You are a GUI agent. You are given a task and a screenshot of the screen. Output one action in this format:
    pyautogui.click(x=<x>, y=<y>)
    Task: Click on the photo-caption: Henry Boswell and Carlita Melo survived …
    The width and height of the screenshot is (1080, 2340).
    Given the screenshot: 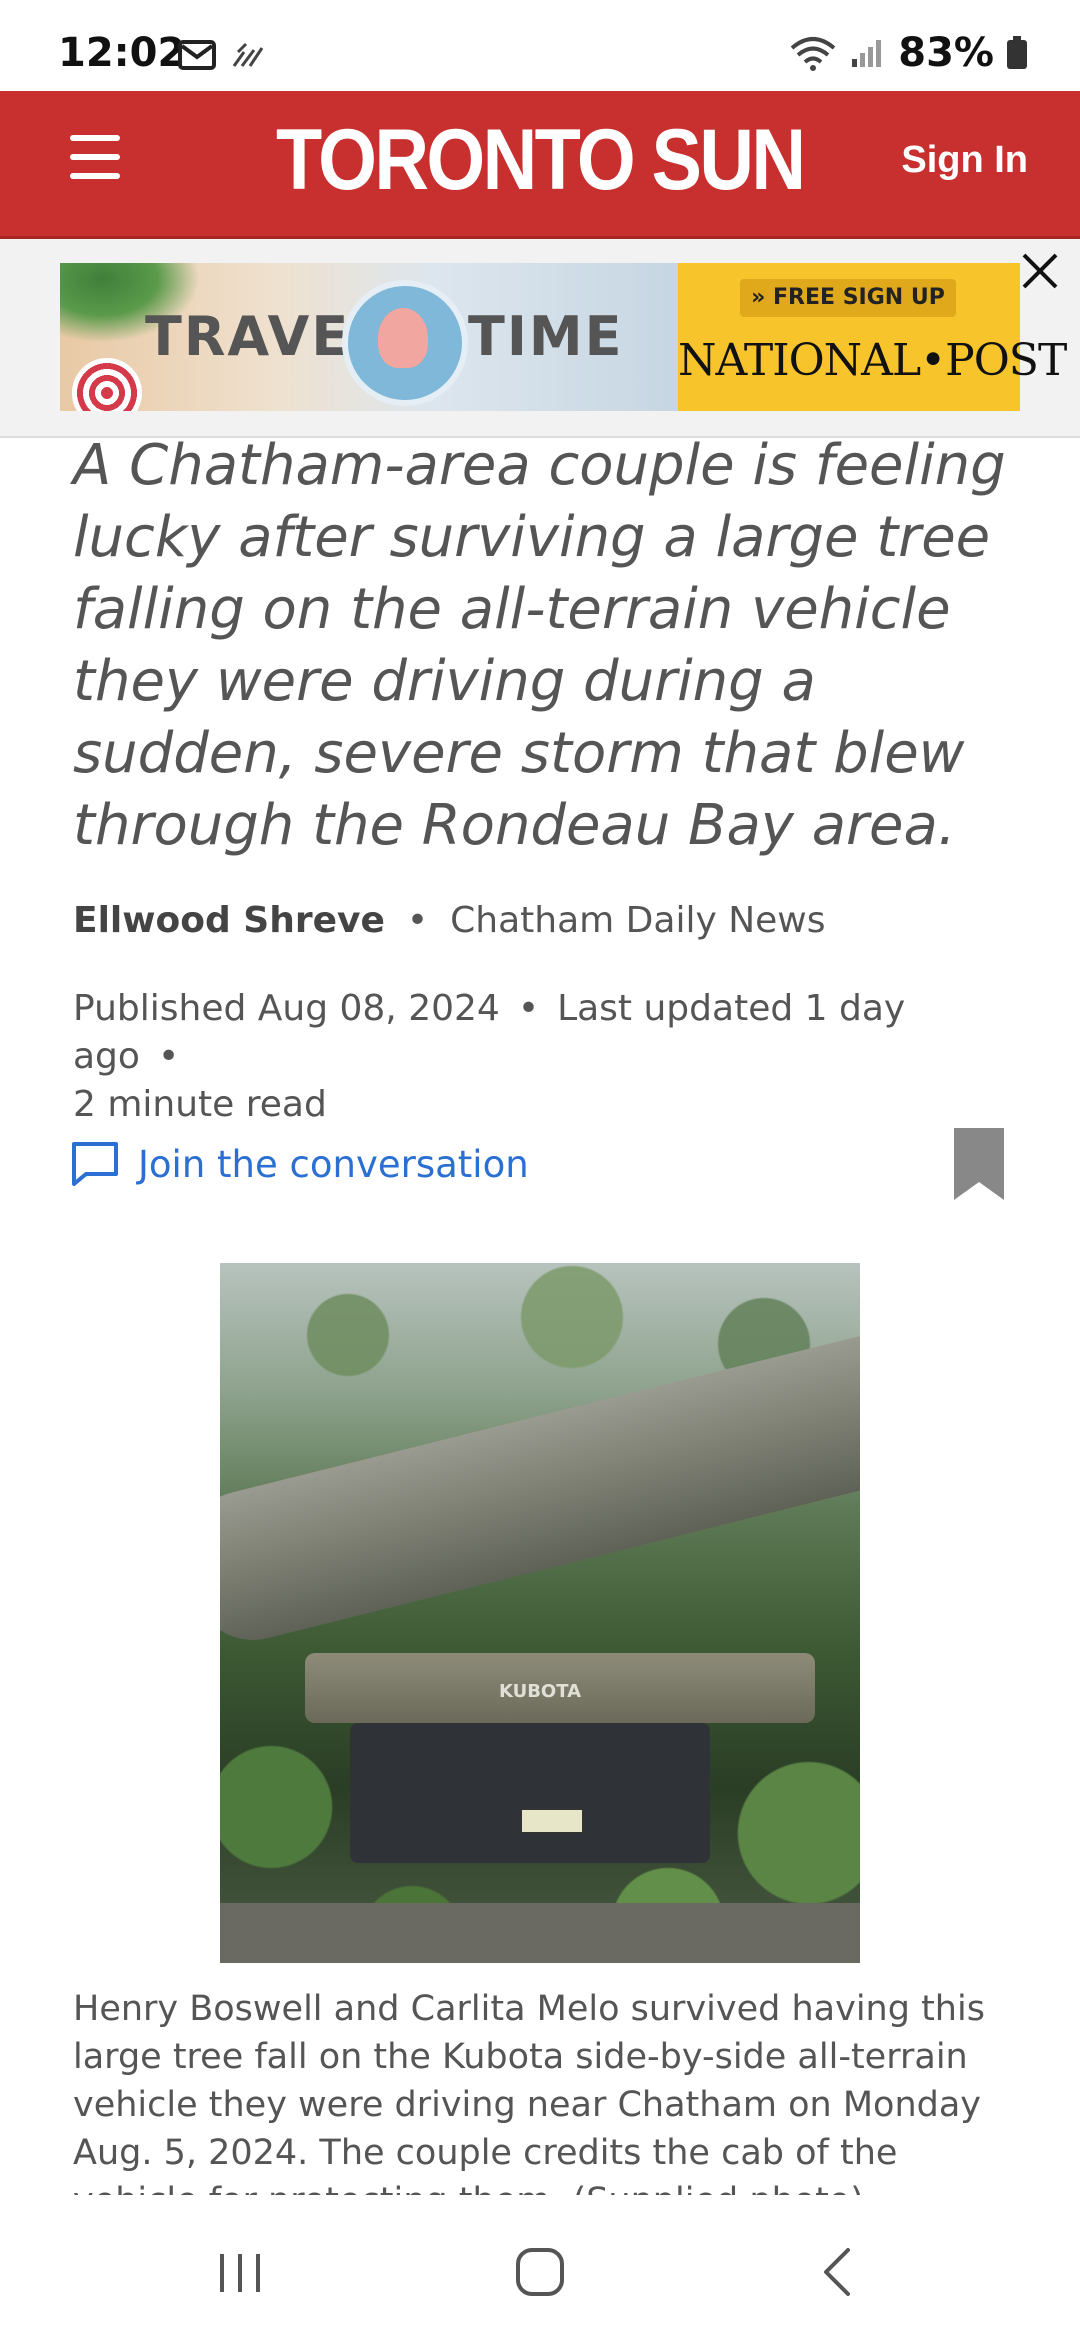 What is the action you would take?
    pyautogui.click(x=529, y=2092)
    